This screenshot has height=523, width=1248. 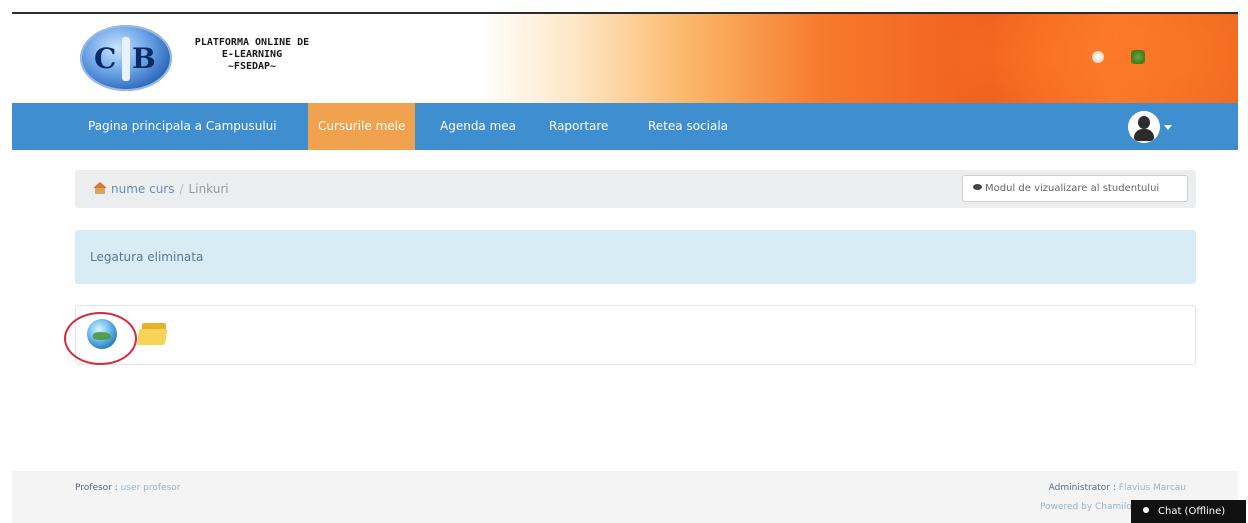 What do you see at coordinates (1098, 57) in the screenshot?
I see `banner-bell-icon` at bounding box center [1098, 57].